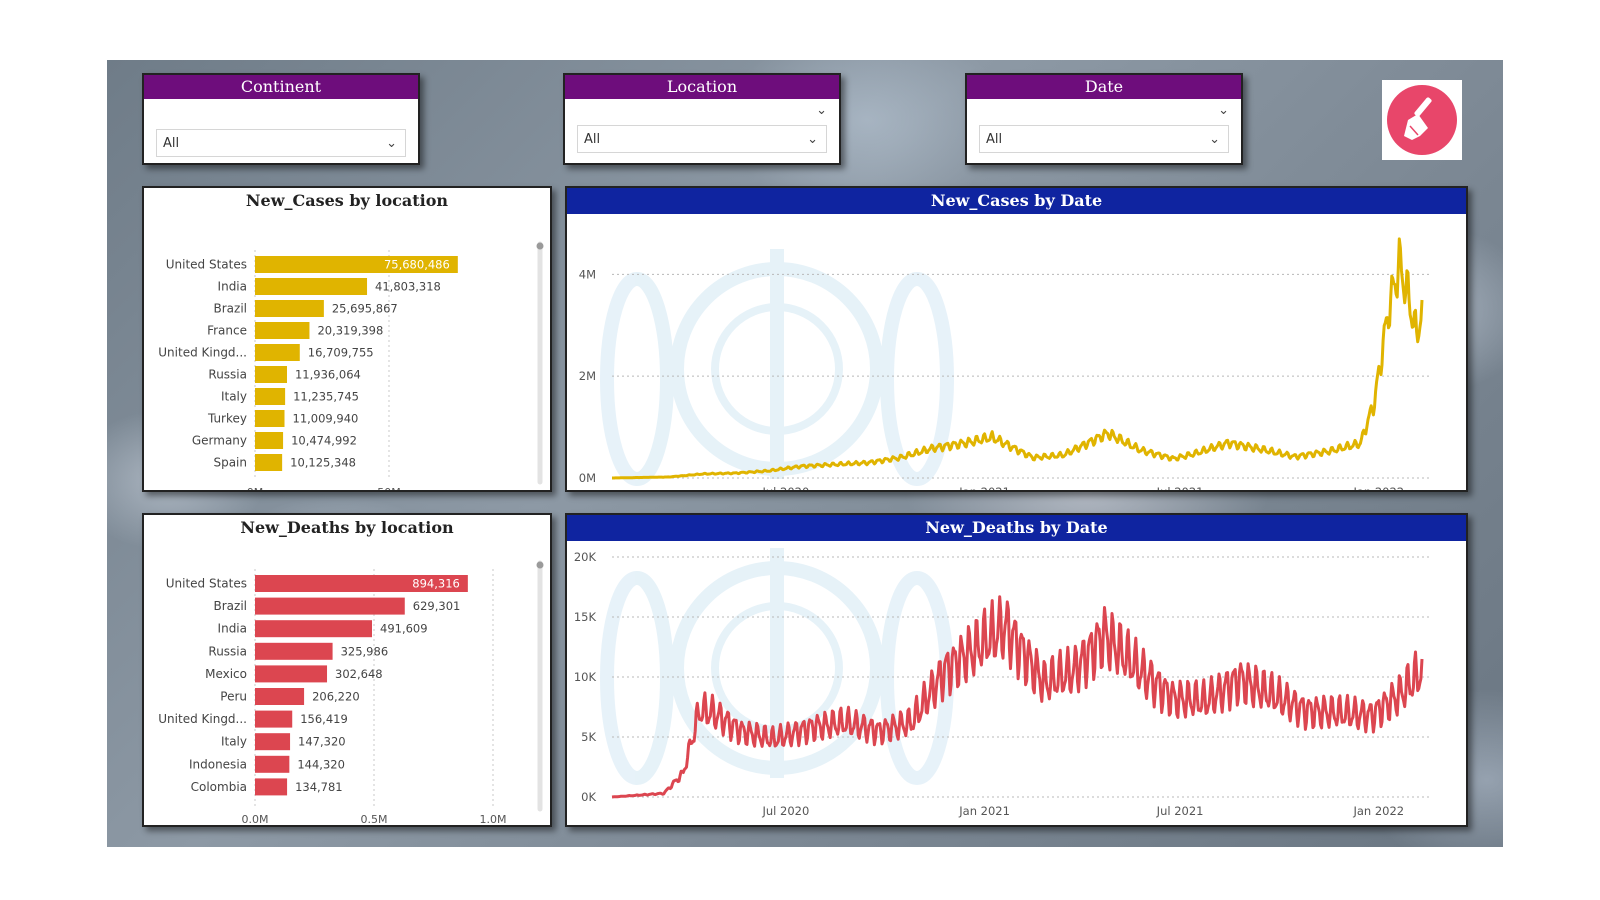 The image size is (1600, 900). I want to click on data-label: 156,419, so click(324, 719).